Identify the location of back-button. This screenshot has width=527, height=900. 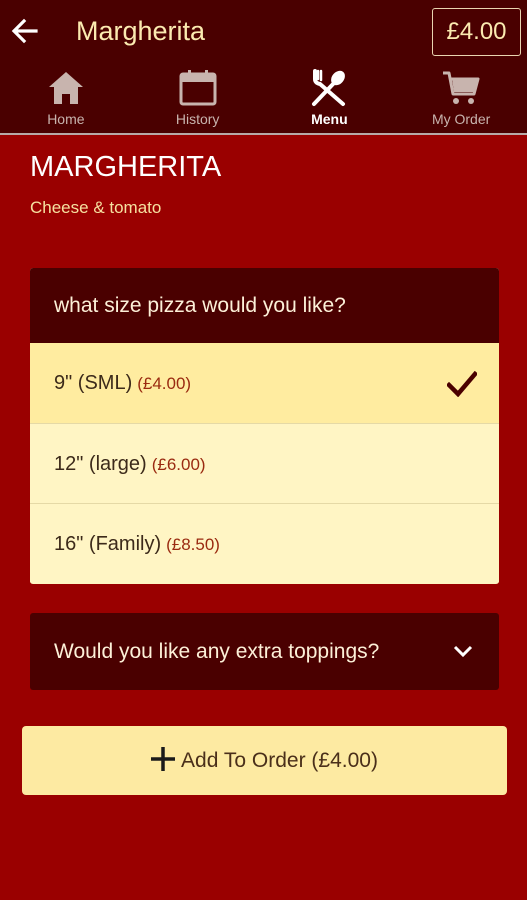
(25, 31).